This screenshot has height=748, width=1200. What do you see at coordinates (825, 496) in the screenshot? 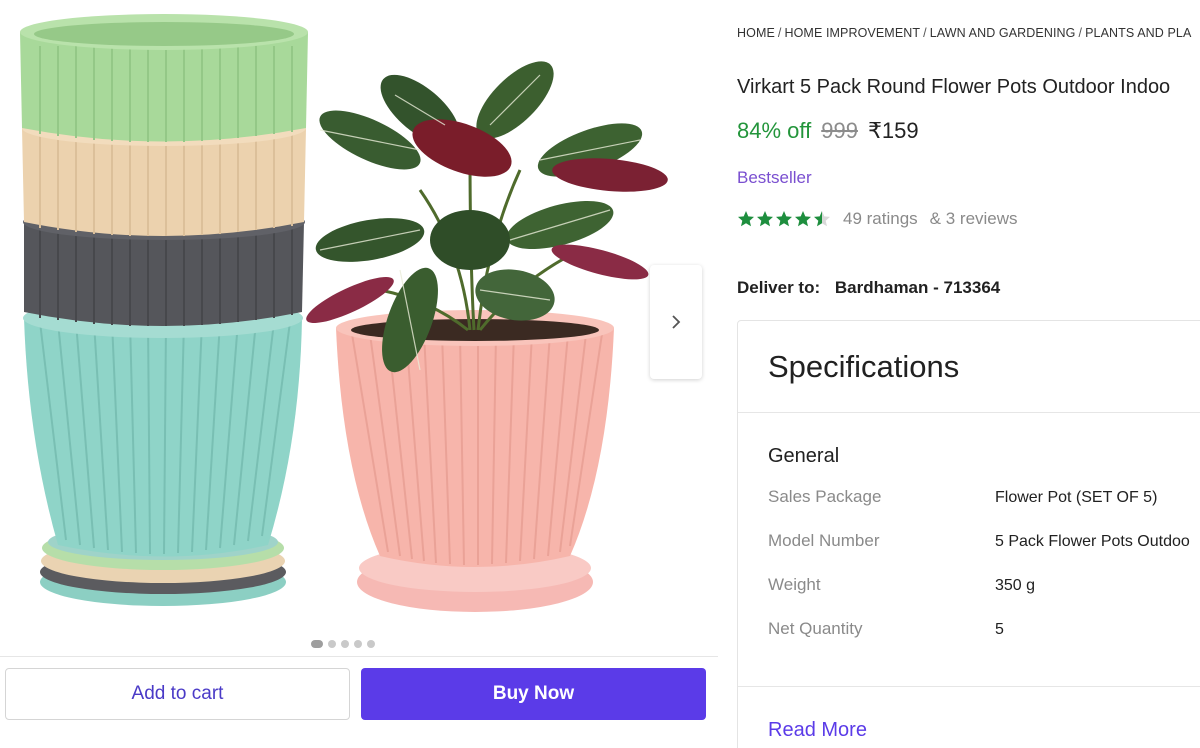
I see `spec-key: Sales Package` at bounding box center [825, 496].